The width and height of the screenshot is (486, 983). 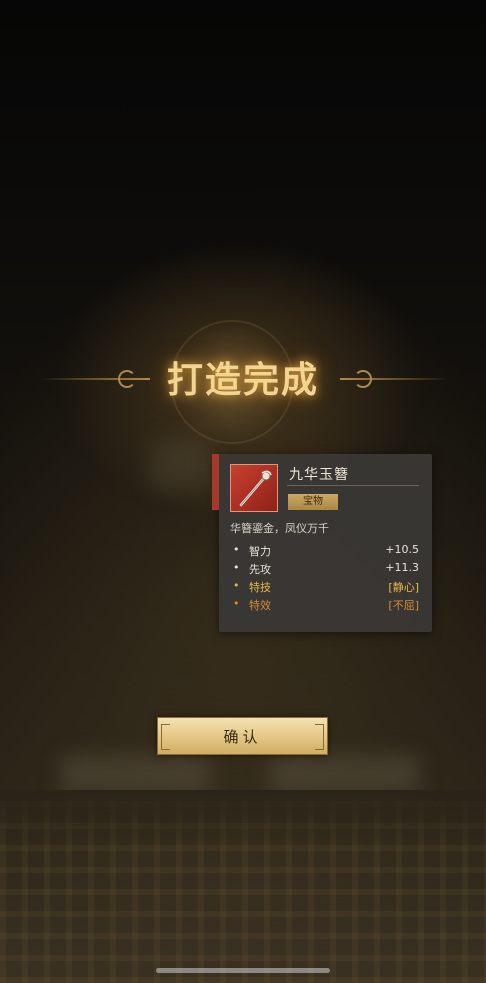 What do you see at coordinates (254, 488) in the screenshot?
I see `hairpin-icon` at bounding box center [254, 488].